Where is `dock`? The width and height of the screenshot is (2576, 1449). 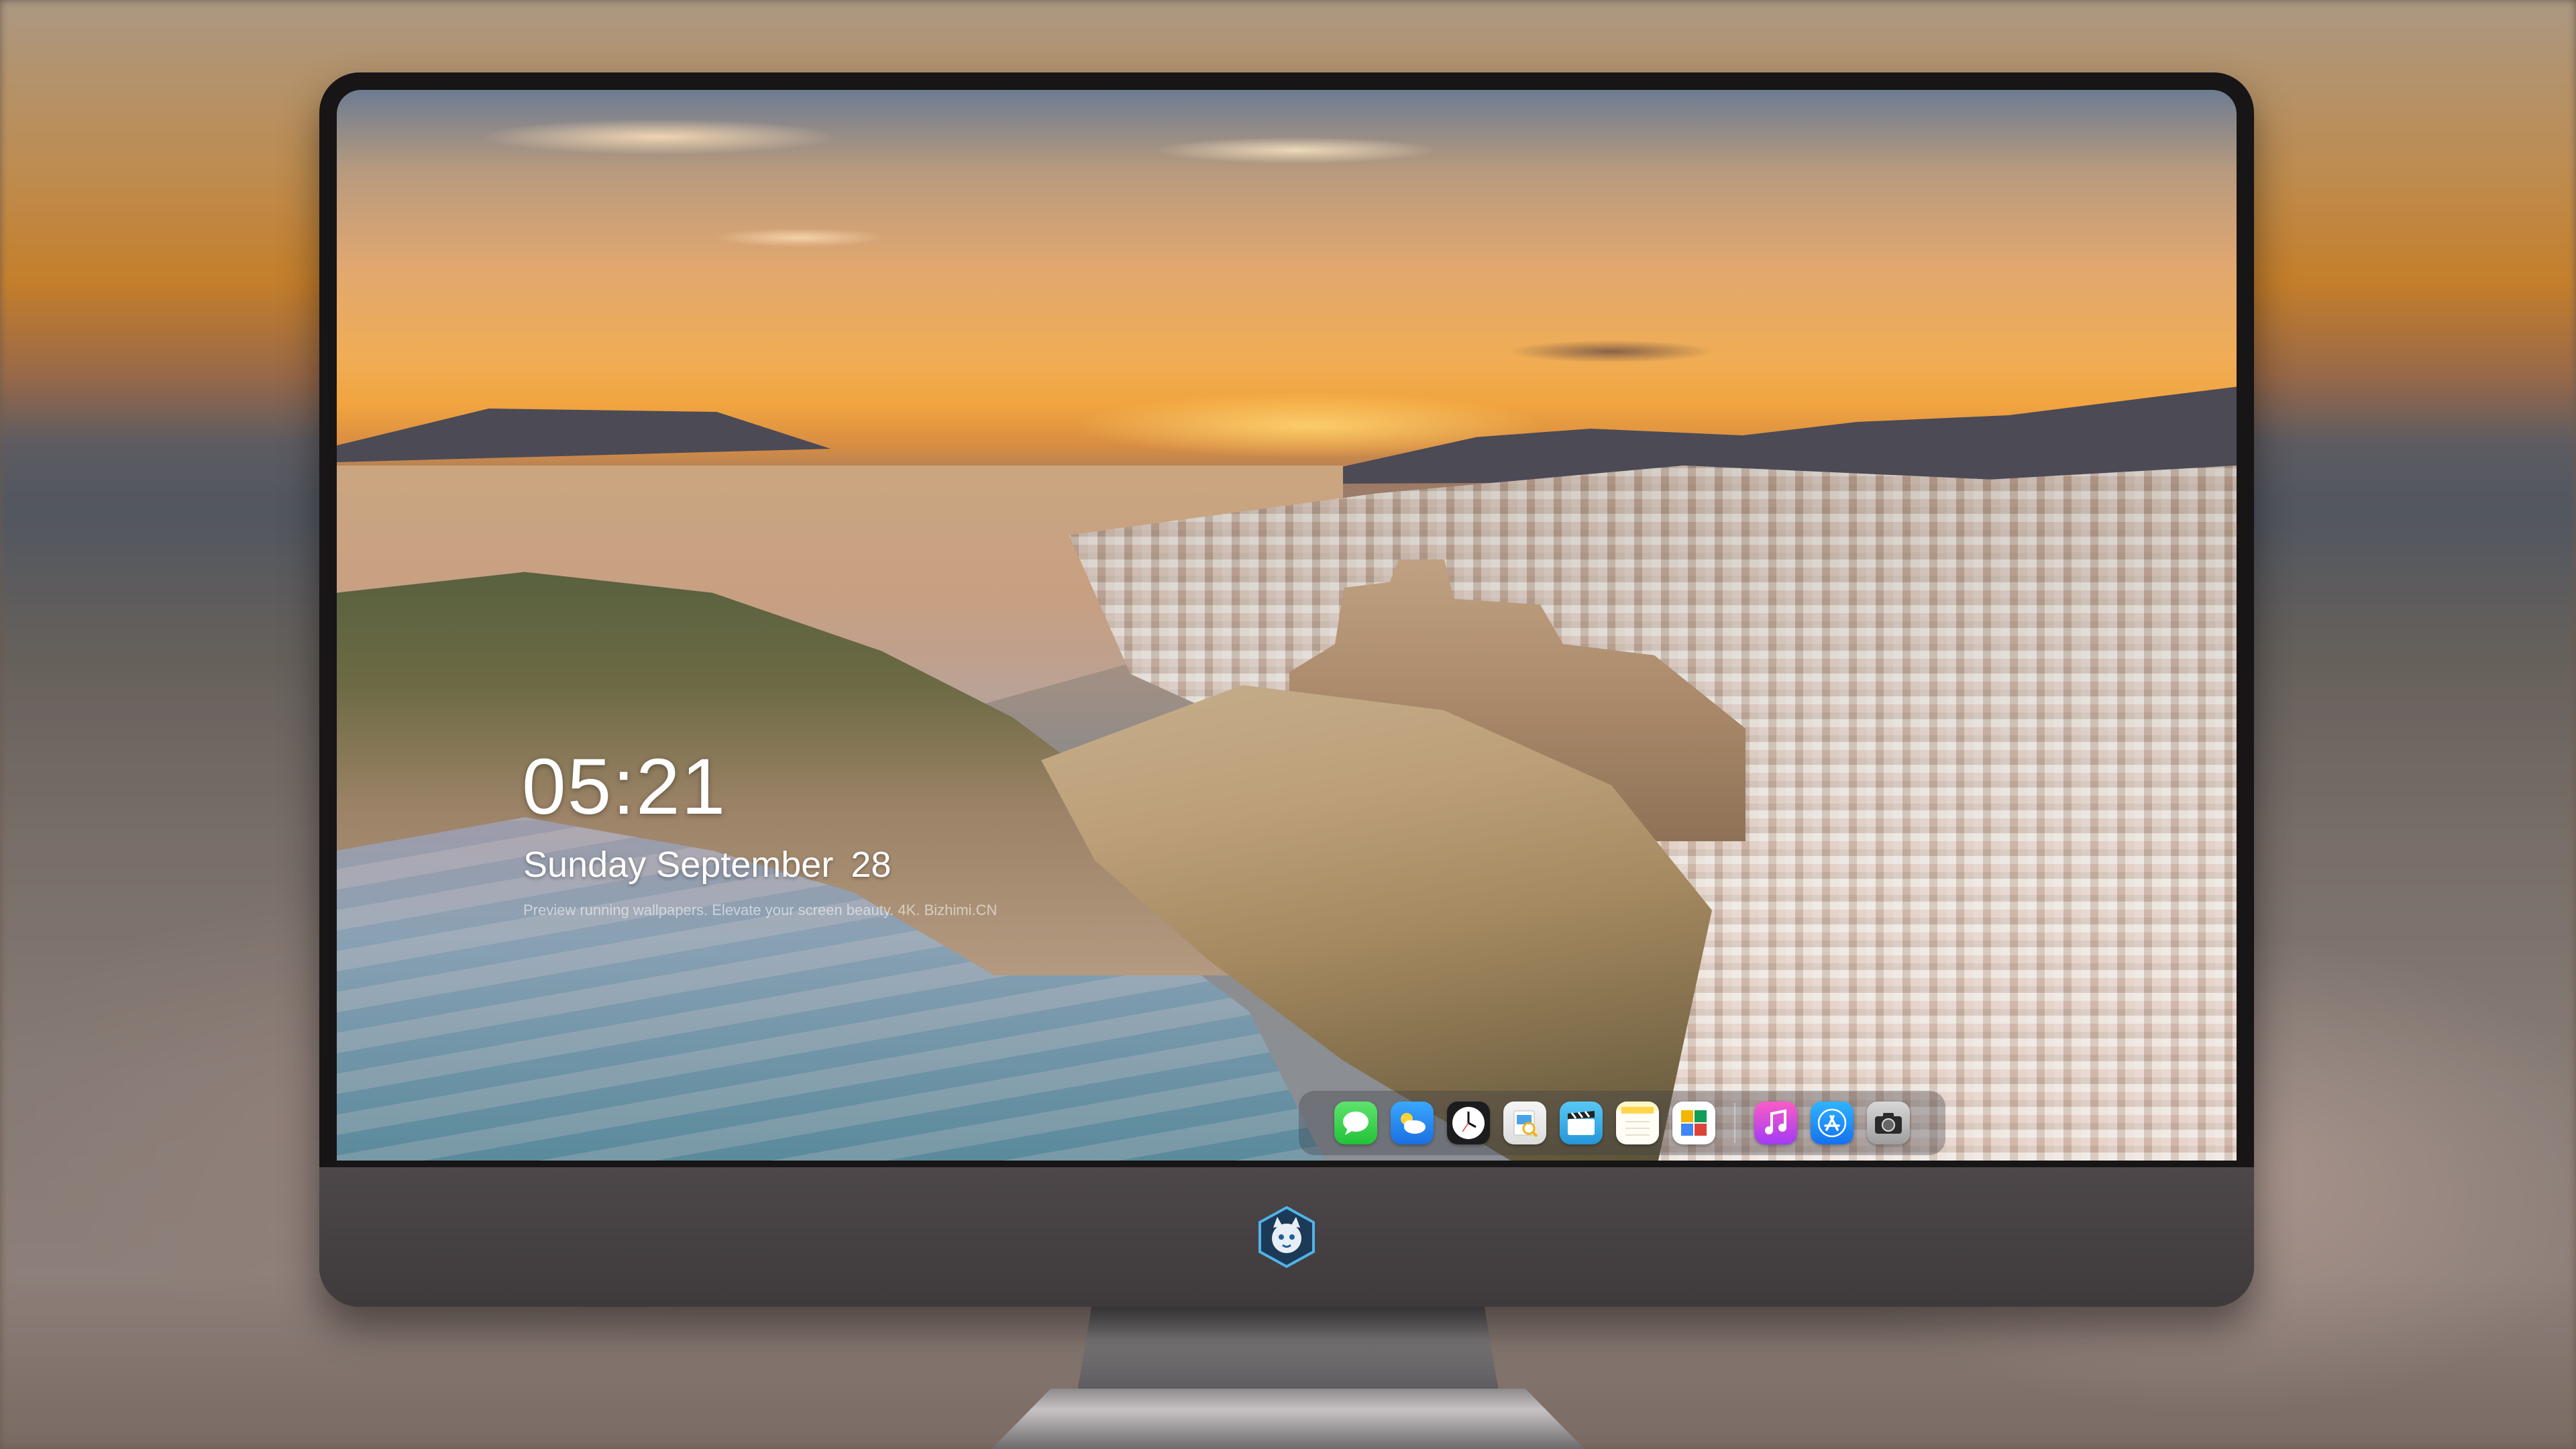 dock is located at coordinates (1622, 1123).